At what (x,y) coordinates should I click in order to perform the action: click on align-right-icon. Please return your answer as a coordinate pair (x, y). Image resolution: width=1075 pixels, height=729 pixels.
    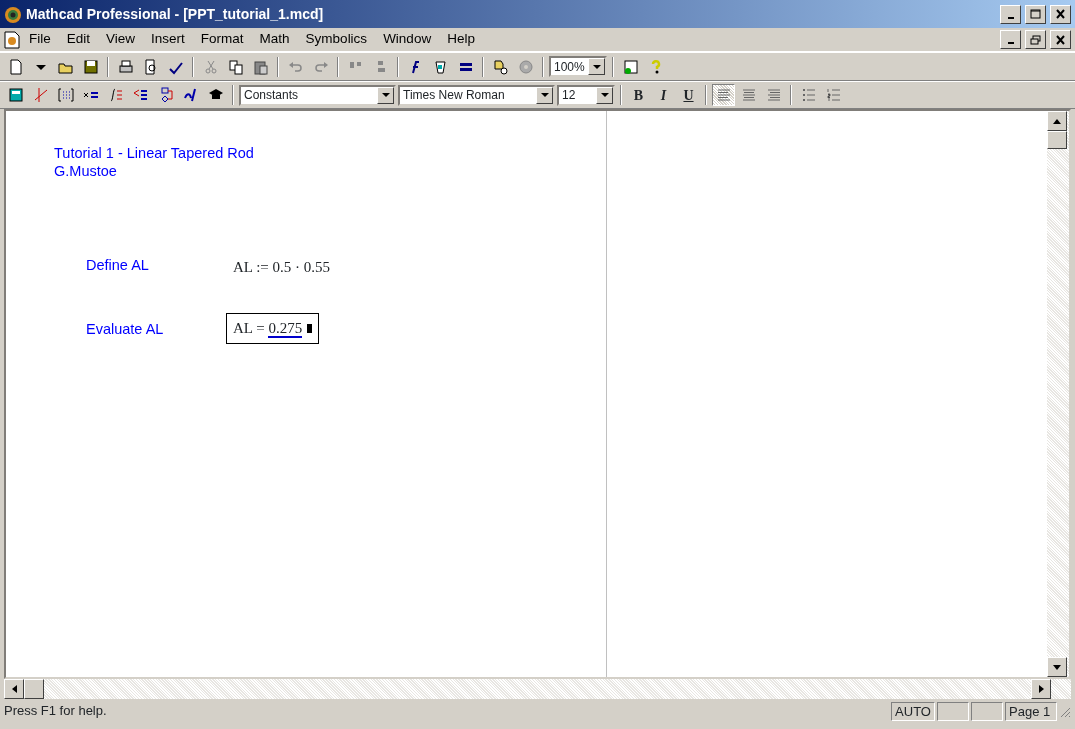
    Looking at the image, I should click on (773, 95).